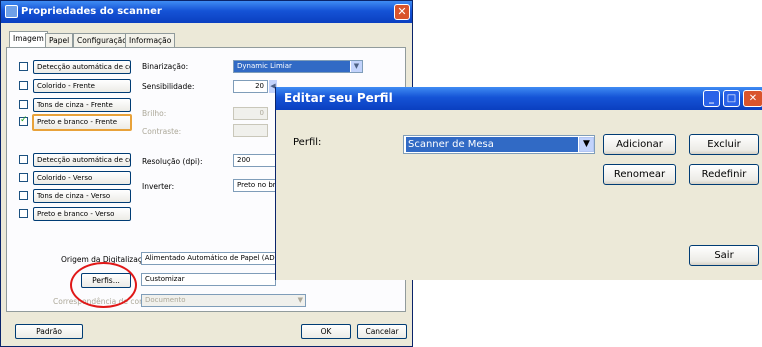 The width and height of the screenshot is (762, 347). What do you see at coordinates (264, 66) in the screenshot?
I see `binarizacao-value: Dynamic Limiar` at bounding box center [264, 66].